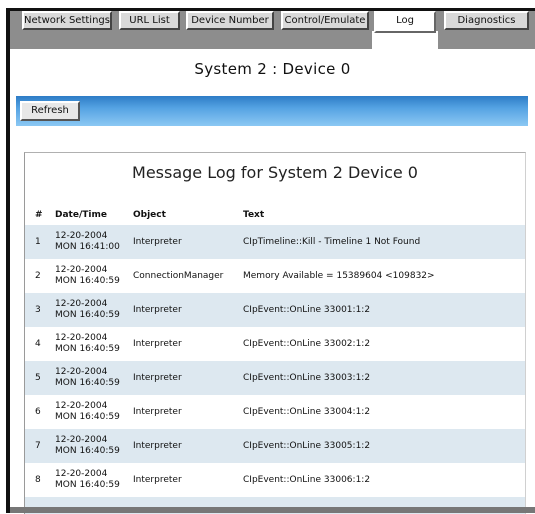 Image resolution: width=535 pixels, height=514 pixels. Describe the element at coordinates (38, 480) in the screenshot. I see `row-number: 8` at that location.